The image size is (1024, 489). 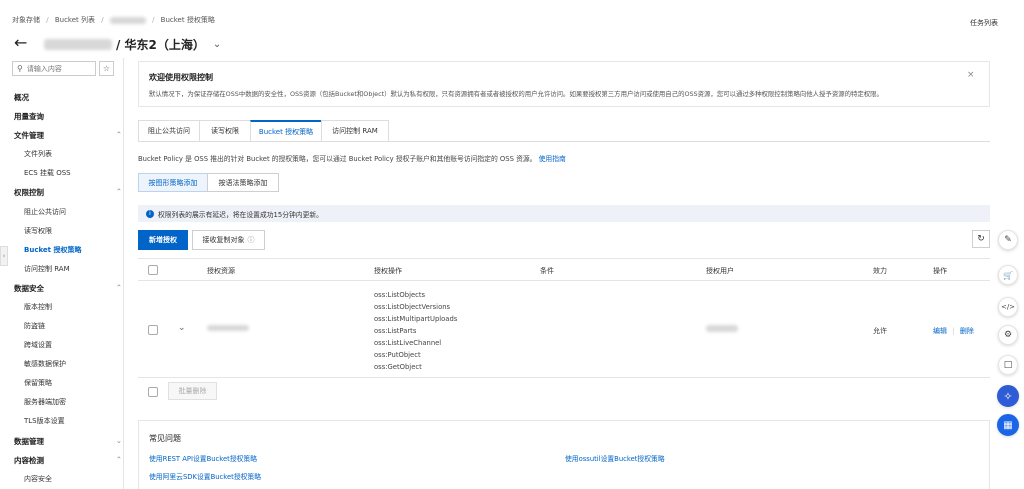 What do you see at coordinates (203, 458) in the screenshot?
I see `faq-link-rest-api: 使用REST API设置Bucket授权策略` at bounding box center [203, 458].